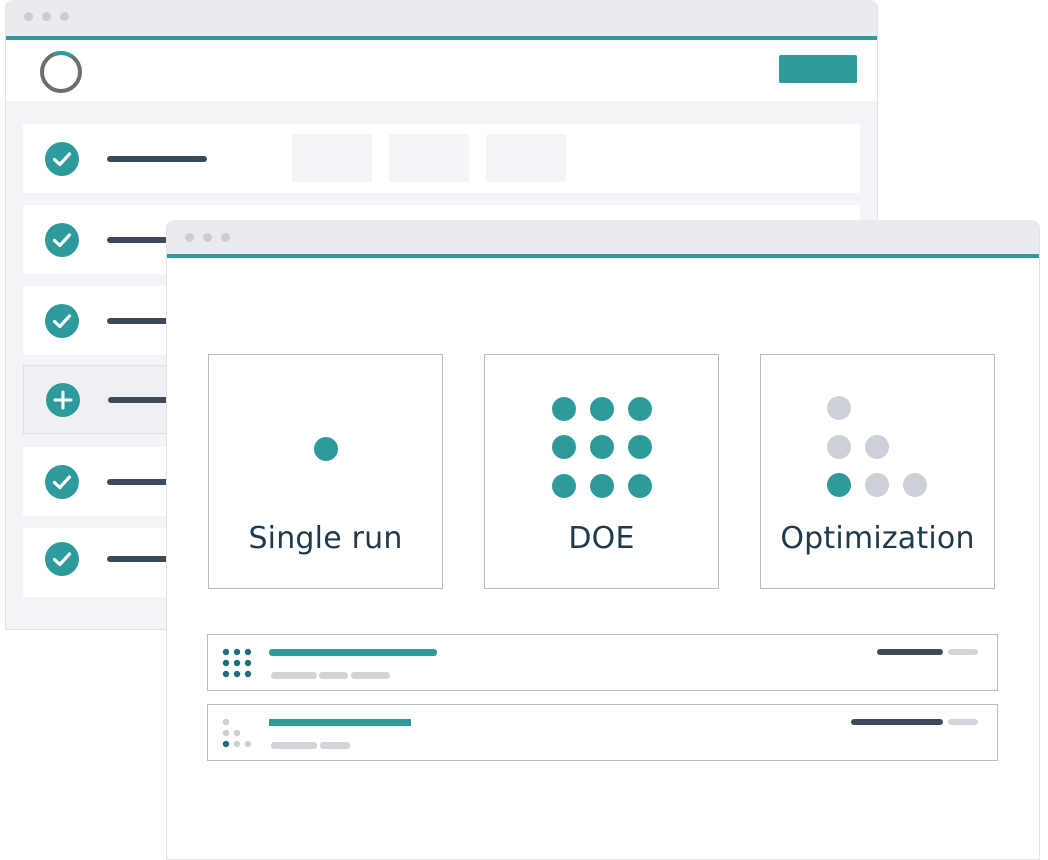  I want to click on card-label: DOE, so click(601, 538).